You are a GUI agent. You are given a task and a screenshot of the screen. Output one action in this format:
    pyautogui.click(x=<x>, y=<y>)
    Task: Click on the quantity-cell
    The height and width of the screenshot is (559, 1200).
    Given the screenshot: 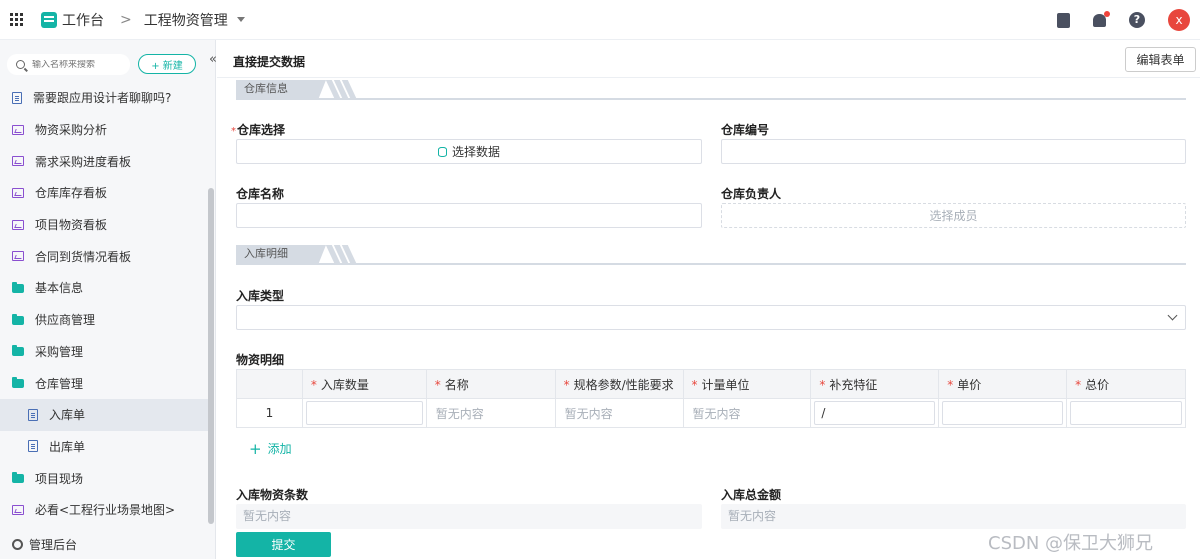 What is the action you would take?
    pyautogui.click(x=364, y=413)
    